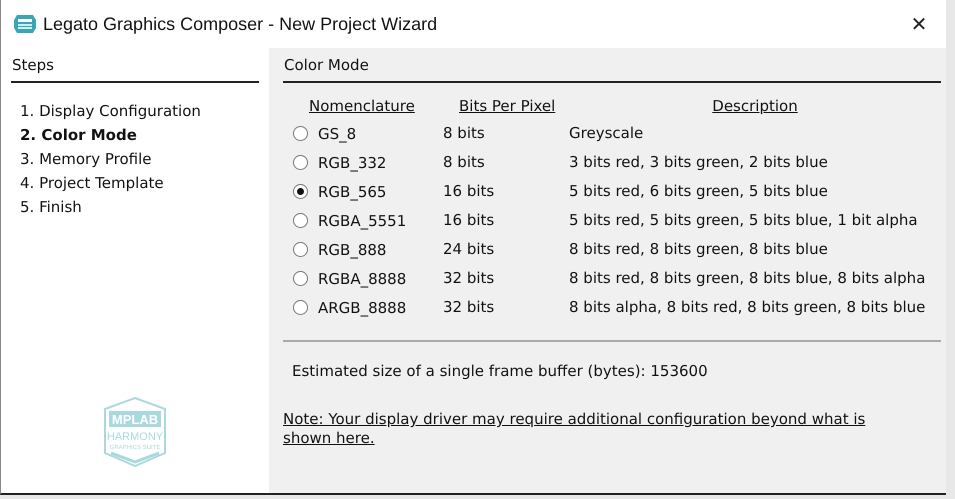 The width and height of the screenshot is (955, 499). What do you see at coordinates (606, 133) in the screenshot?
I see `description-cell-text: Greyscale` at bounding box center [606, 133].